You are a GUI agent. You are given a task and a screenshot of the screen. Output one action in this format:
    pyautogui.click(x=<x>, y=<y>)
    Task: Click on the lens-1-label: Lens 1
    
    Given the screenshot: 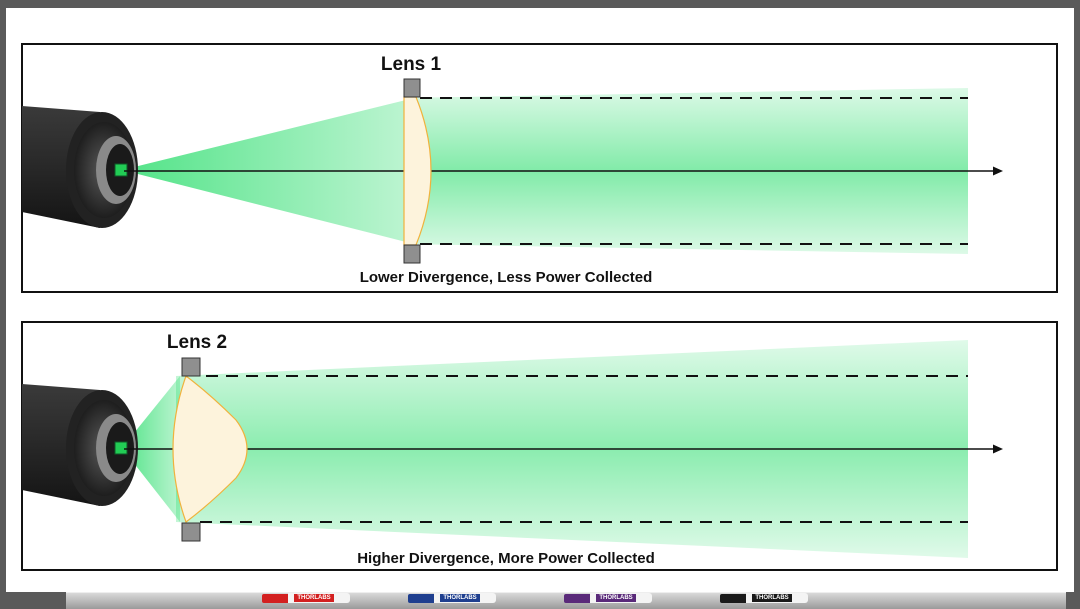 What is the action you would take?
    pyautogui.click(x=411, y=64)
    